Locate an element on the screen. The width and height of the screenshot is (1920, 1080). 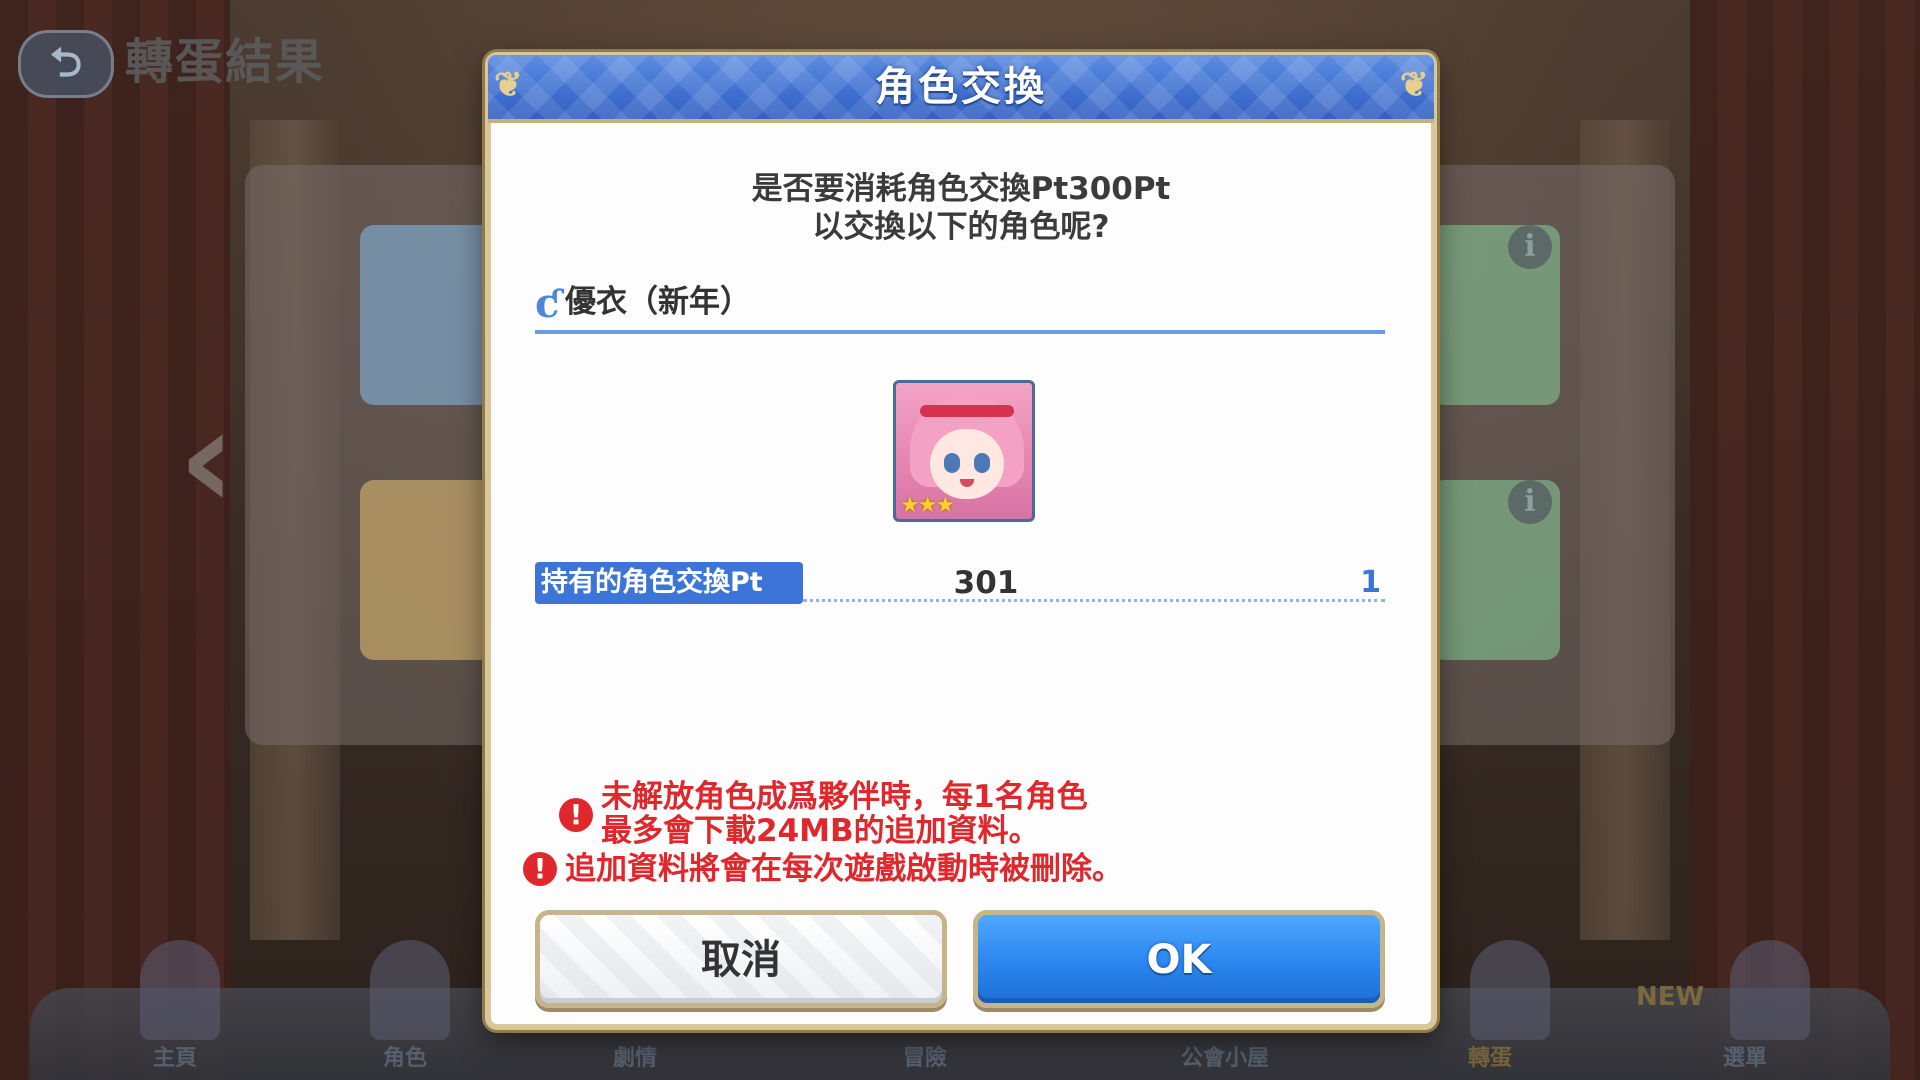
back-button: ⮌ is located at coordinates (66, 64).